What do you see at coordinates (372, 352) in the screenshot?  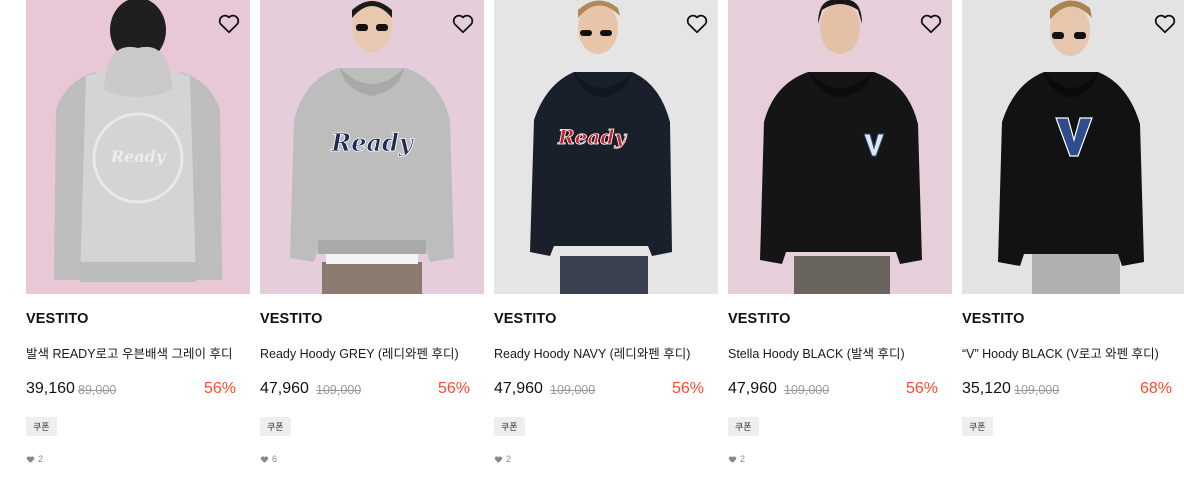 I see `product-name: Ready Hoody GREY (레디와펜 후디)` at bounding box center [372, 352].